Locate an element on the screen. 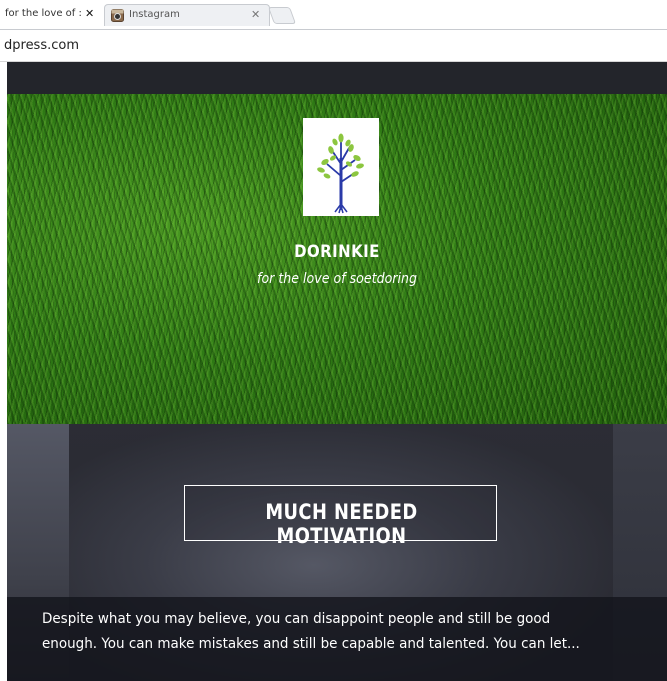  tree-logo-icon is located at coordinates (340, 173).